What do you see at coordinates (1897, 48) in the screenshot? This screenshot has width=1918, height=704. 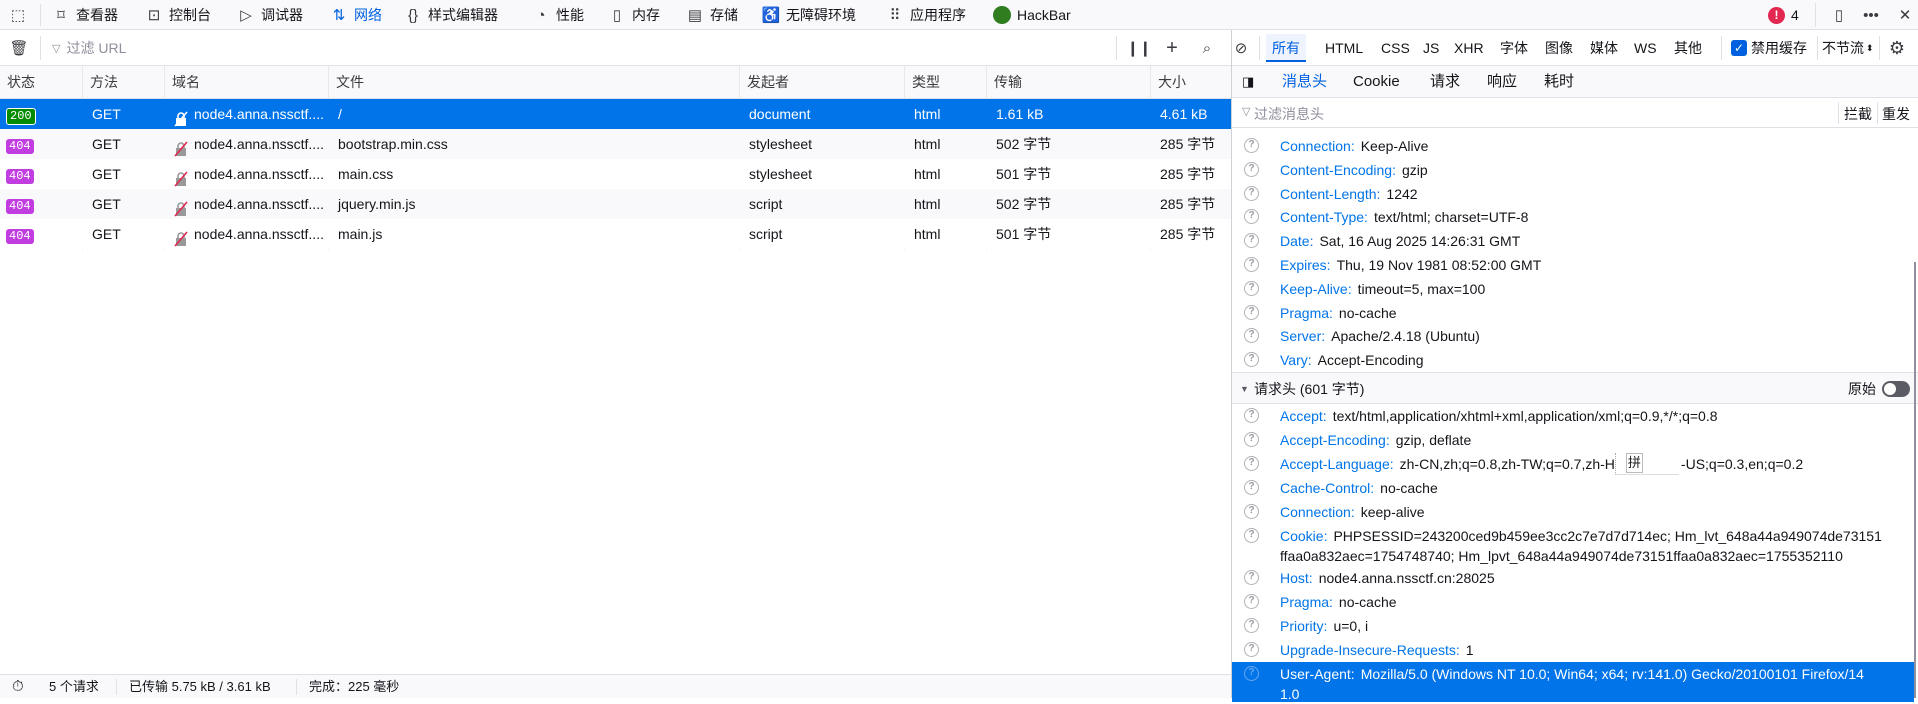 I see `settings-button: ⚙` at bounding box center [1897, 48].